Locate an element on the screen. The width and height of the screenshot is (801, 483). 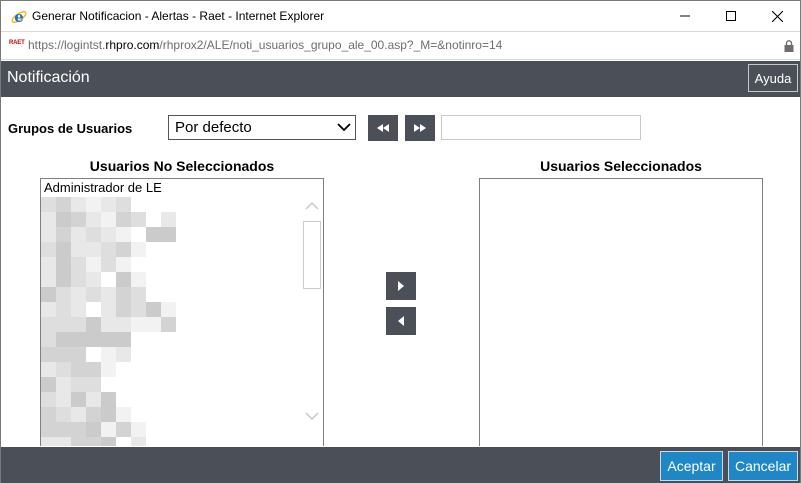
maximize-icon is located at coordinates (731, 16).